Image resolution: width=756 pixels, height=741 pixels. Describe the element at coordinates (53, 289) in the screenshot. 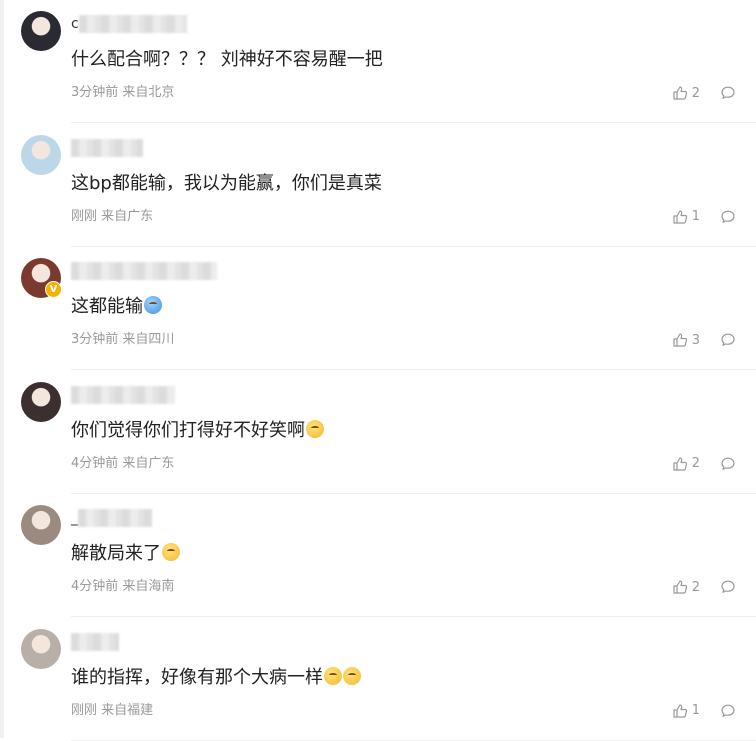

I see `verified-badge-icon: V` at that location.